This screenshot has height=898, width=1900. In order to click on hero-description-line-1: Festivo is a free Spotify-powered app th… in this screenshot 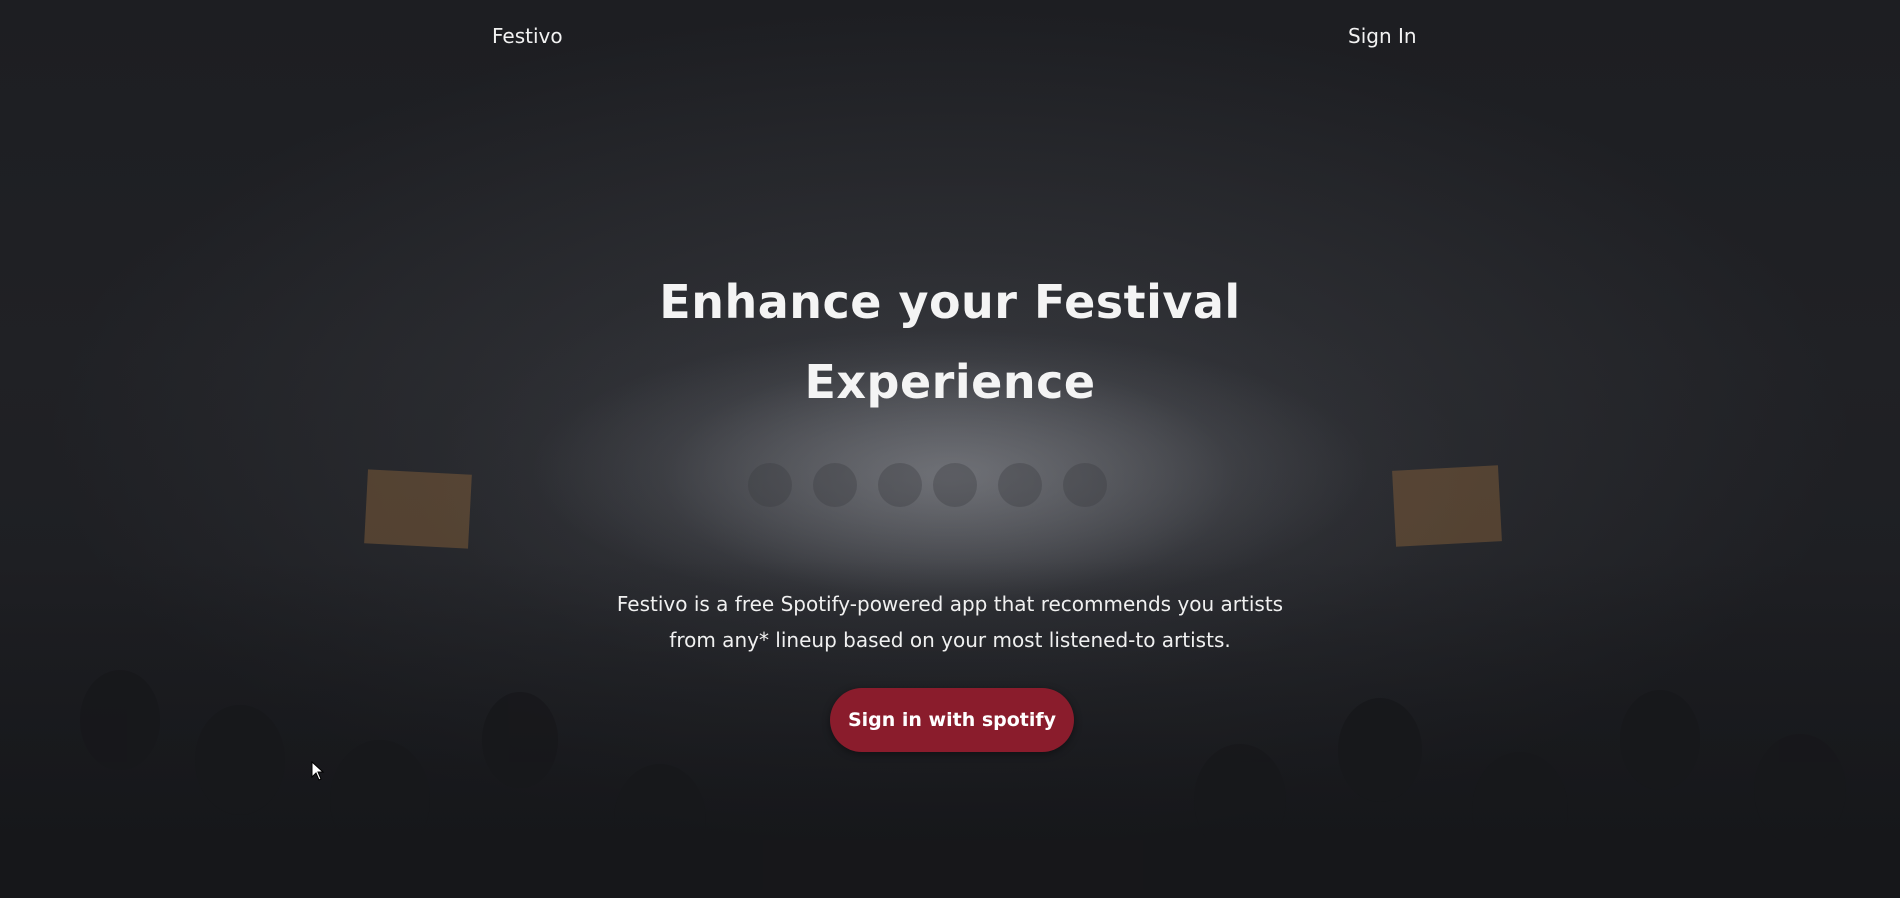, I will do `click(950, 604)`.